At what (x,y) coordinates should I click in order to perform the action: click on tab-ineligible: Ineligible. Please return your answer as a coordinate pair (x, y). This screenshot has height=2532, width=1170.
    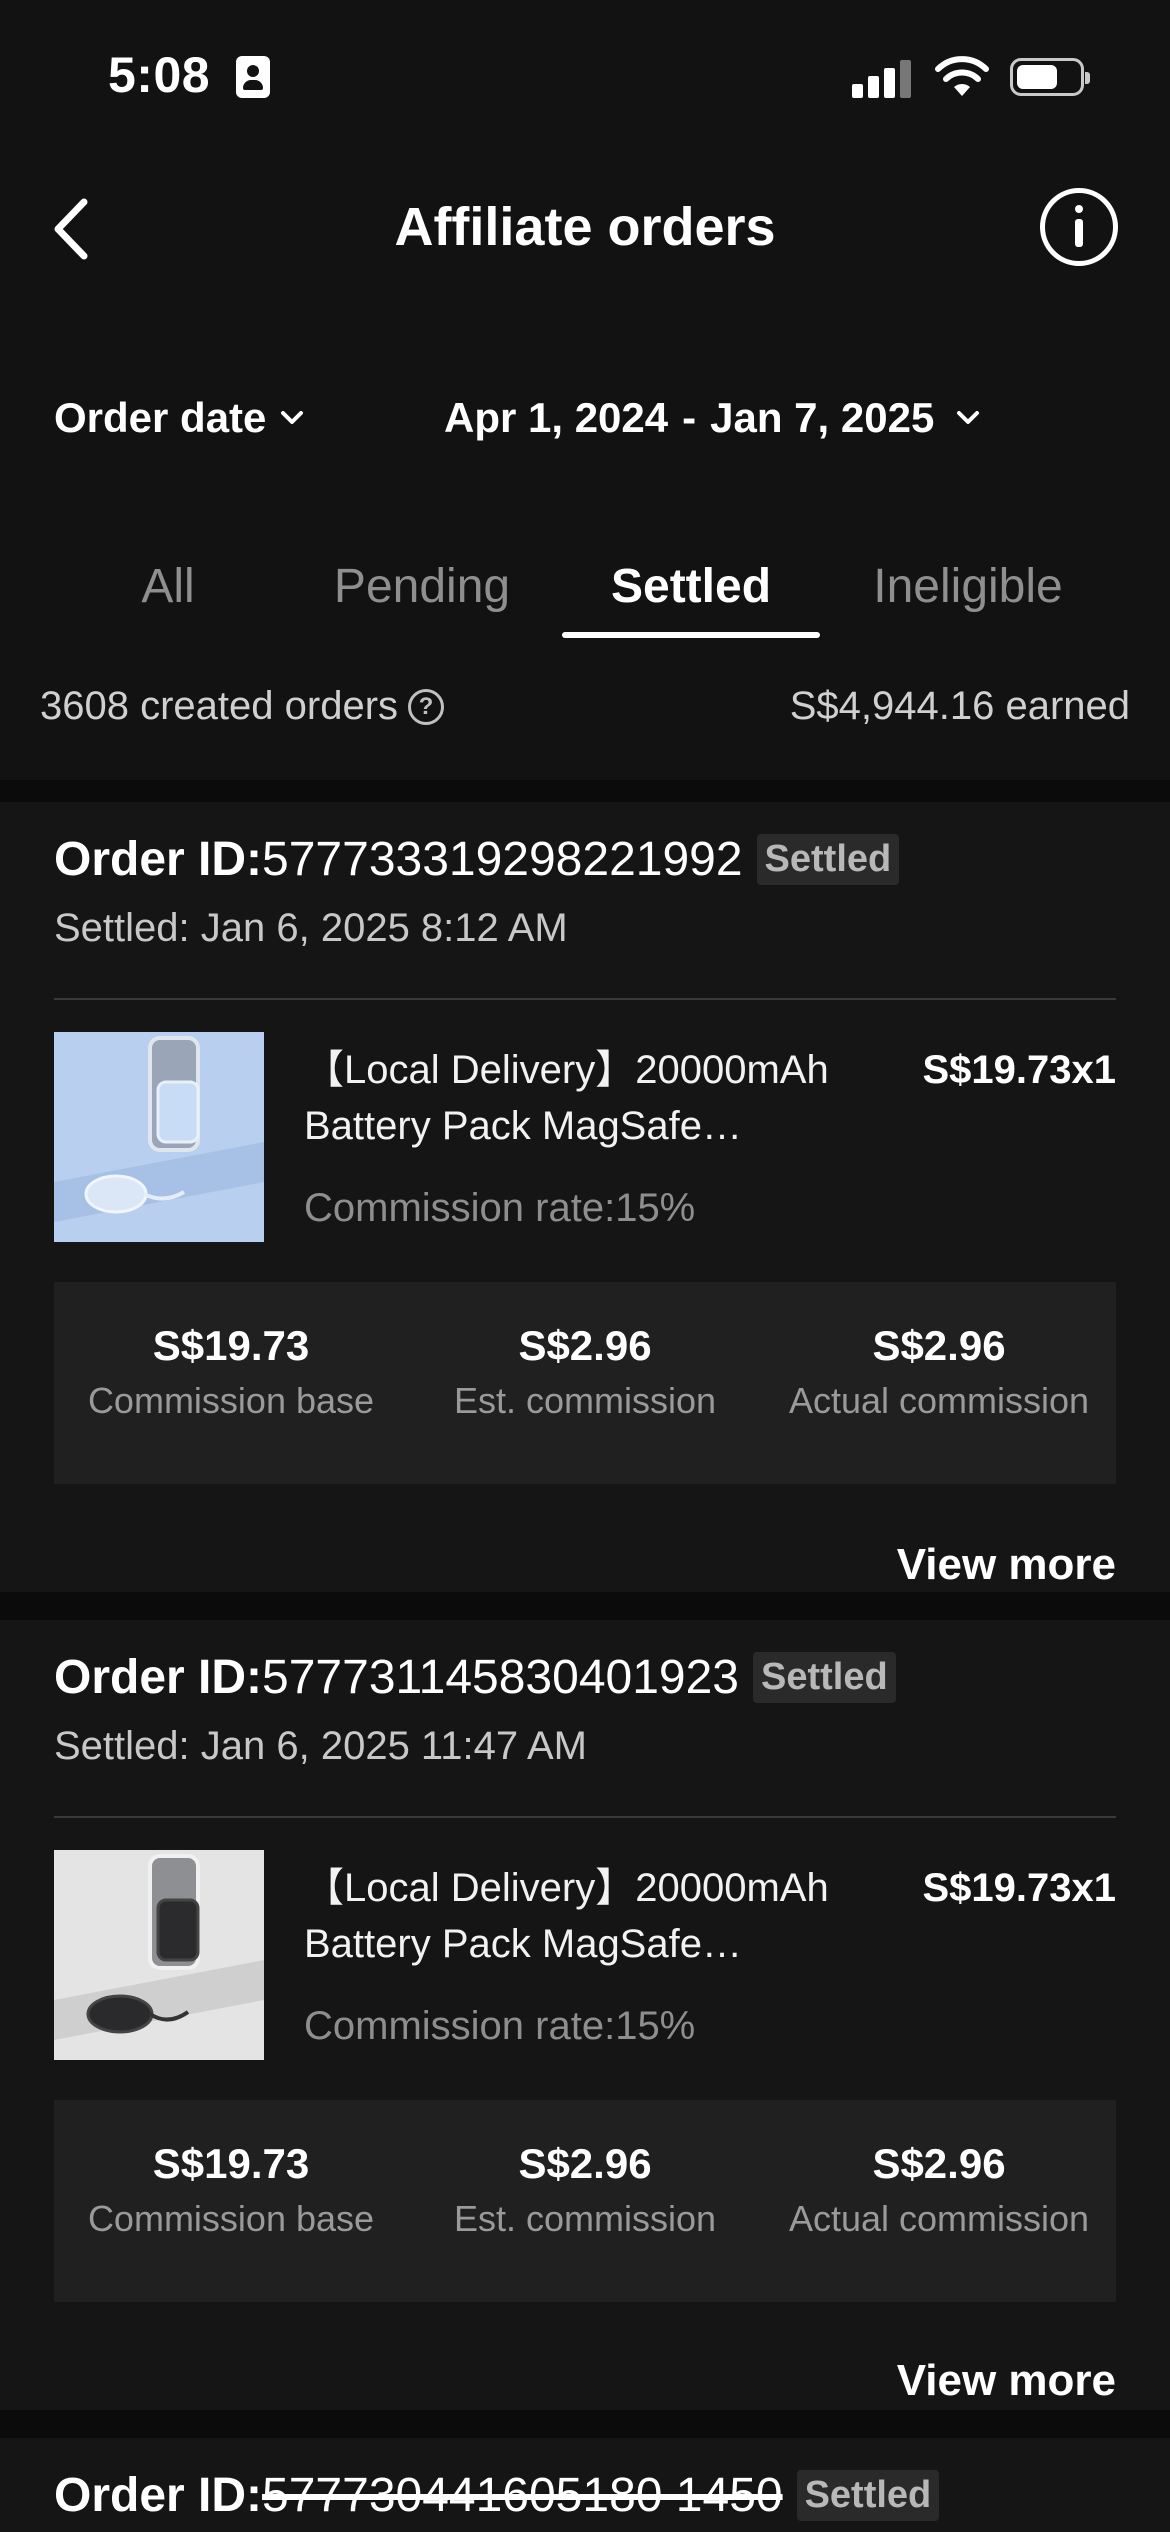
    Looking at the image, I should click on (968, 597).